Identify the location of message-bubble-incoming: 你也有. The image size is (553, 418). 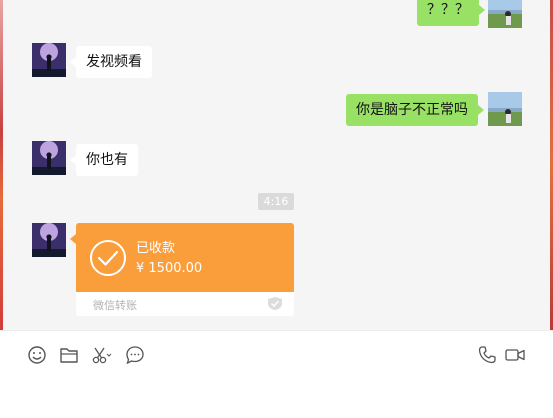
(104, 160).